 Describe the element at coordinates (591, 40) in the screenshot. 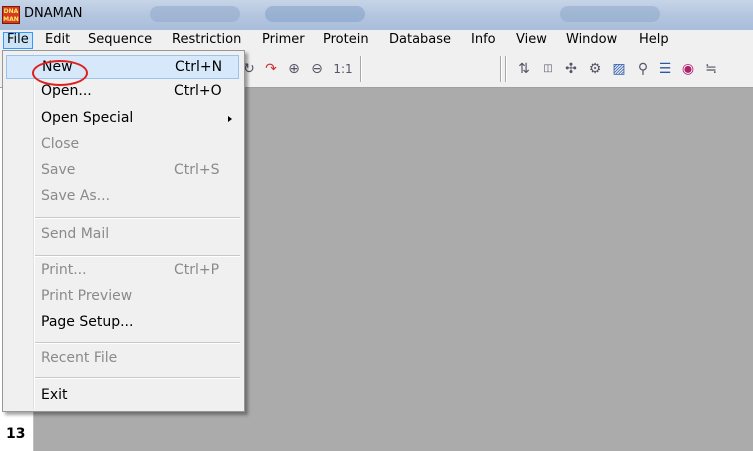

I see `menu-window: Window` at that location.